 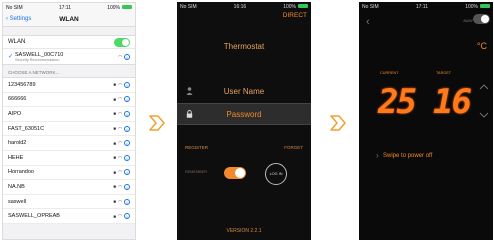 I want to click on current-network-subtitle: Security Recommendation, so click(x=37, y=59).